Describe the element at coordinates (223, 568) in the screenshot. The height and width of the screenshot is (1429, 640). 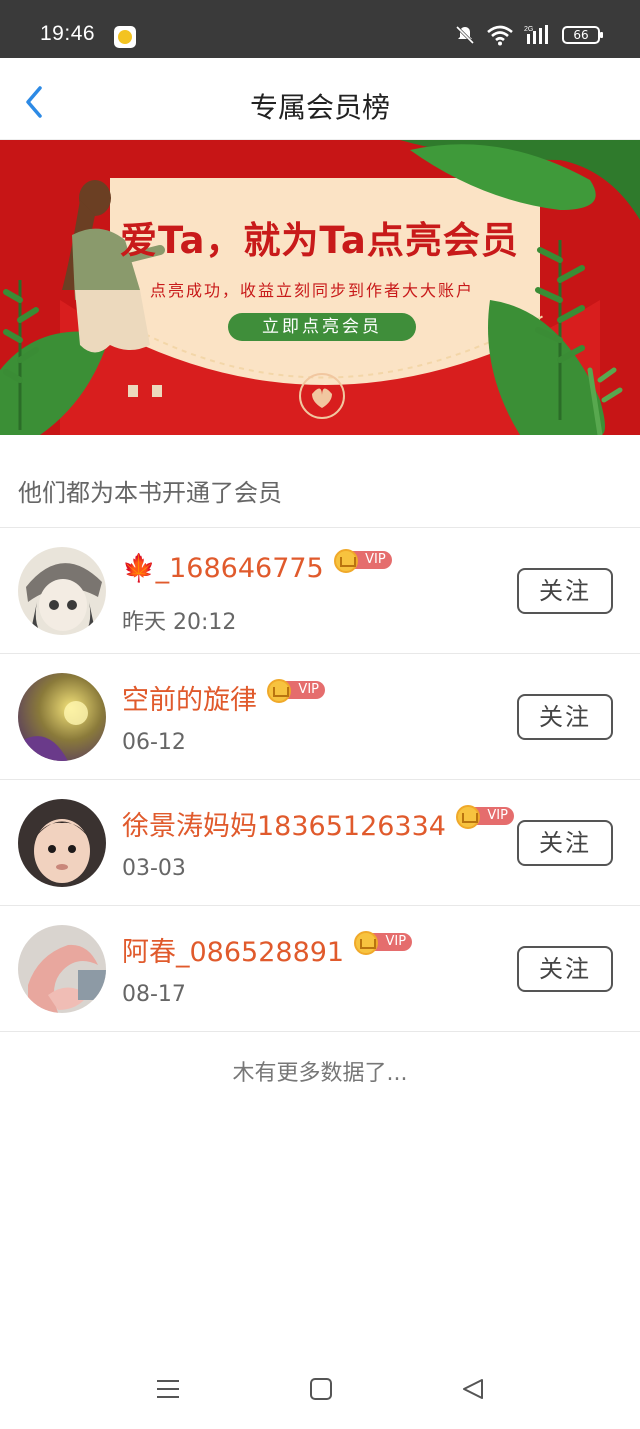
I see `member-name: 🍁_168646775` at that location.